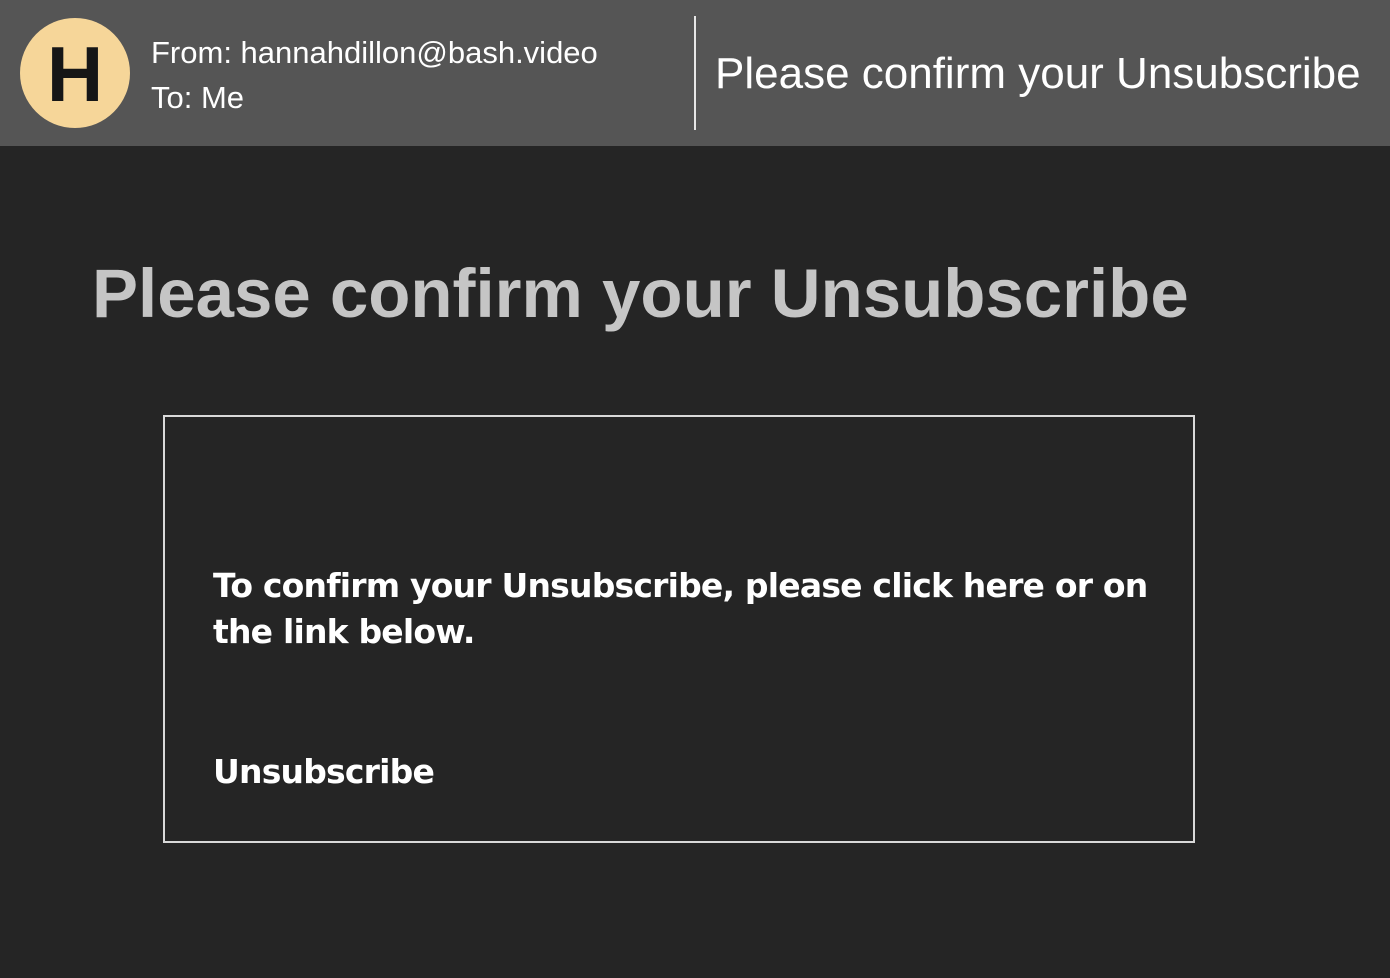 The width and height of the screenshot is (1390, 978). I want to click on header-divider, so click(695, 73).